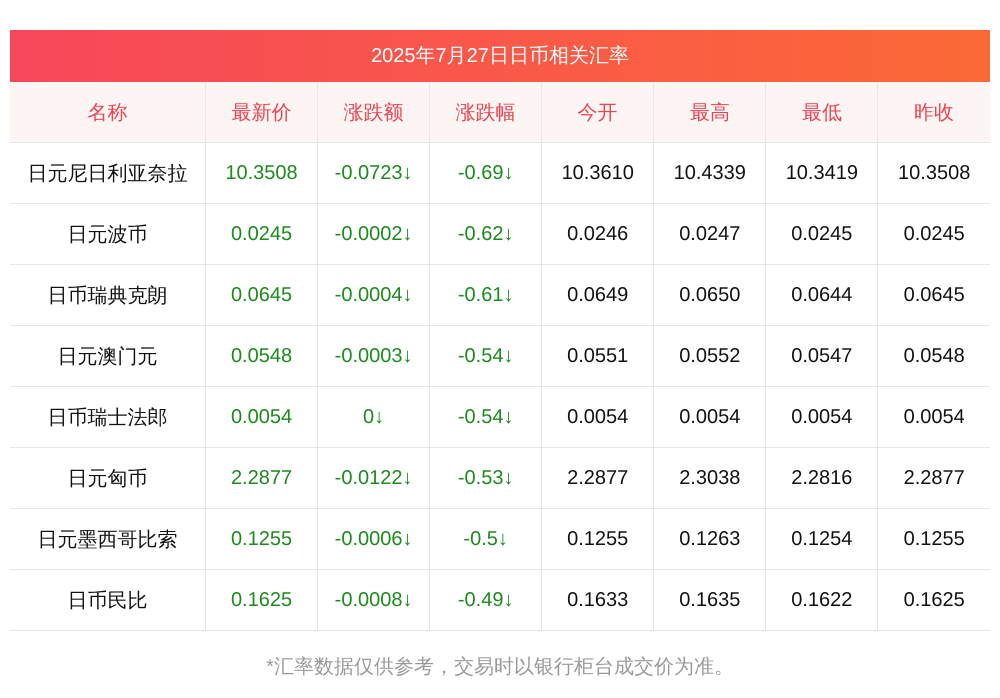  What do you see at coordinates (822, 600) in the screenshot?
I see `table-cell: 0.1622` at bounding box center [822, 600].